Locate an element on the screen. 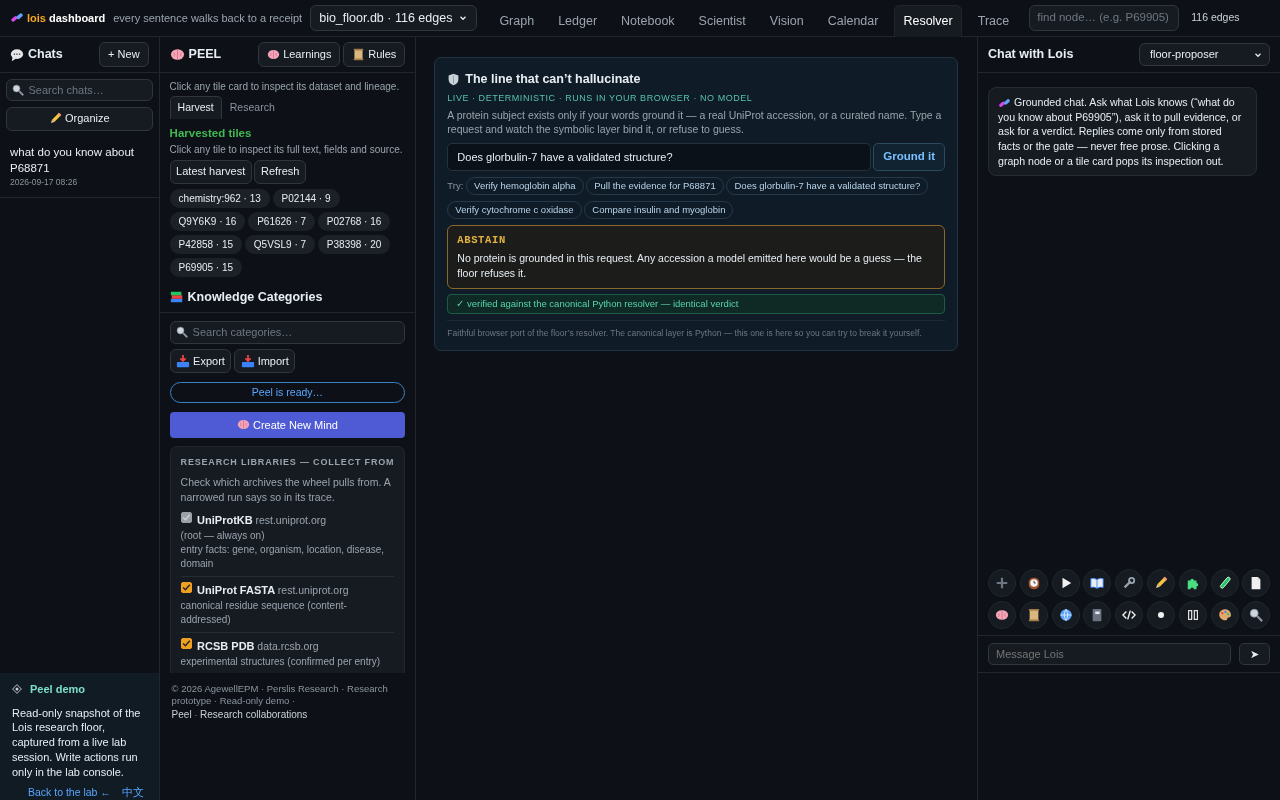 This screenshot has width=1280, height=800. clock-button is located at coordinates (1033, 582).